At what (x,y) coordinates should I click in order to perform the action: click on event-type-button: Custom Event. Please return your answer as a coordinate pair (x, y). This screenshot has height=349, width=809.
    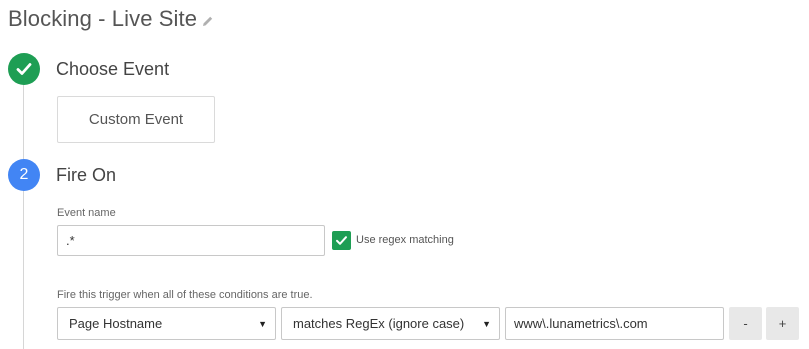
    Looking at the image, I should click on (136, 119).